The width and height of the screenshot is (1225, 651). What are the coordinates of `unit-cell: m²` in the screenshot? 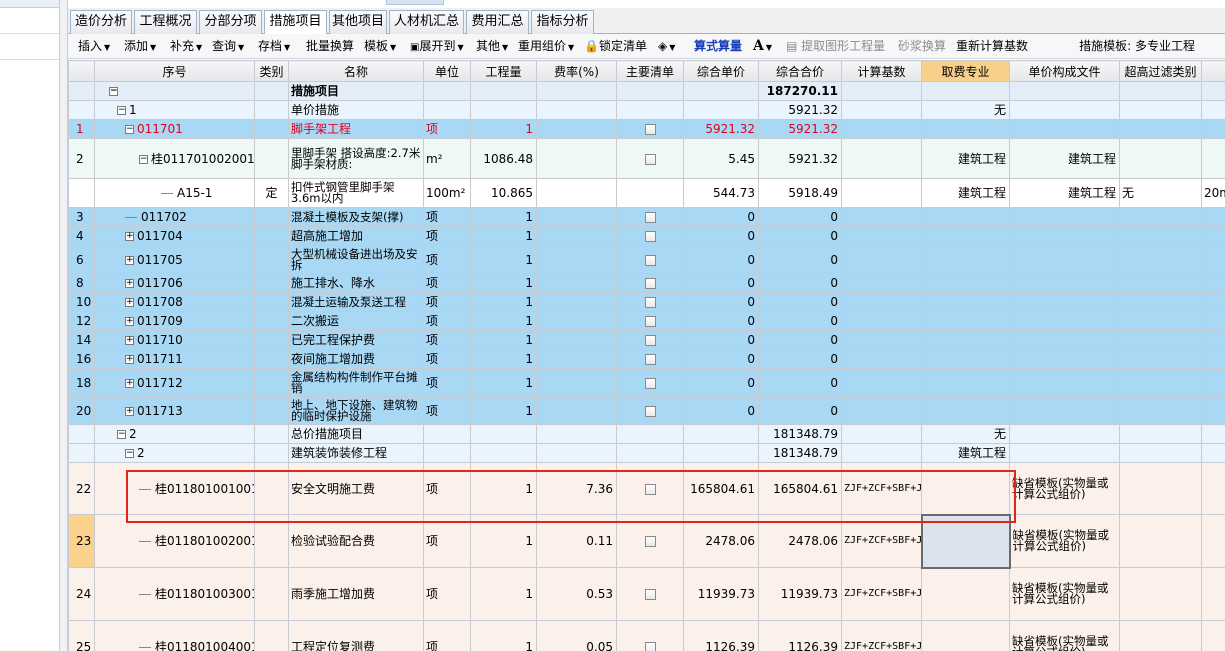 It's located at (447, 158).